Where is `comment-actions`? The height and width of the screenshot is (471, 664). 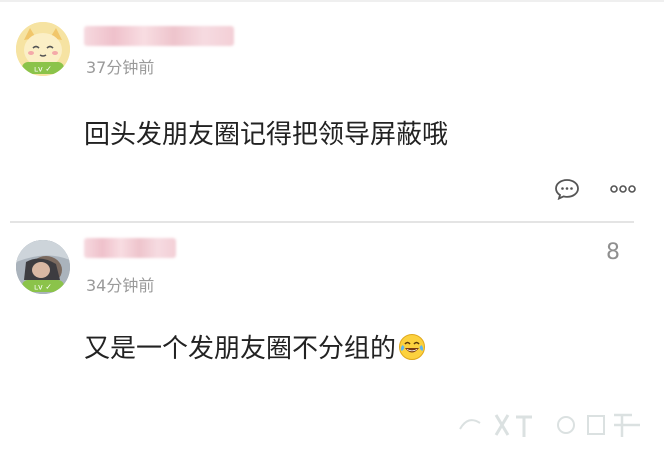 comment-actions is located at coordinates (595, 189).